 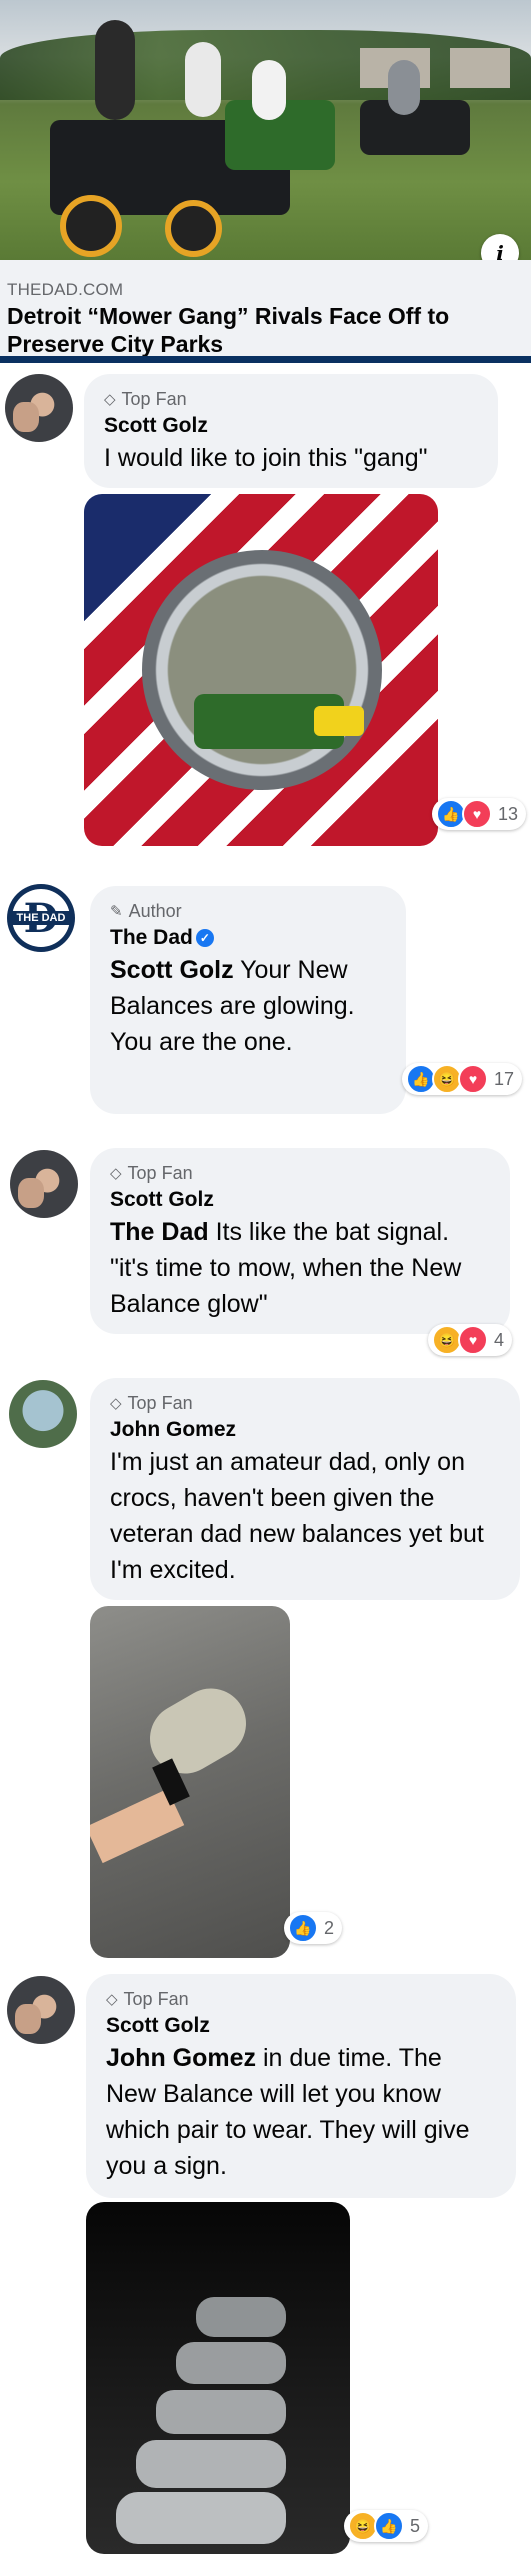 I want to click on article-photo, so click(x=265, y=130).